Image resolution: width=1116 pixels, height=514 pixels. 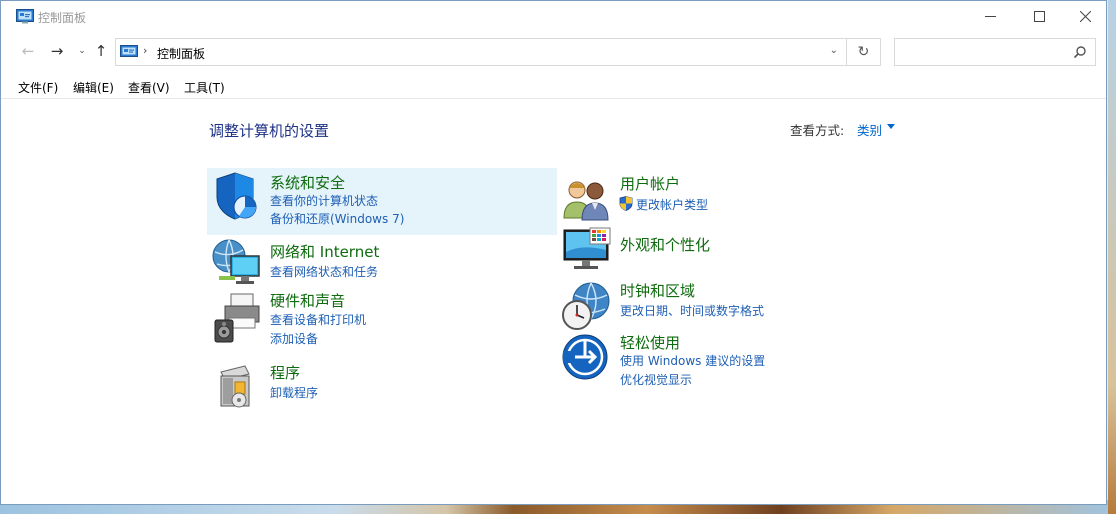 I want to click on search-icon, so click(x=1080, y=52).